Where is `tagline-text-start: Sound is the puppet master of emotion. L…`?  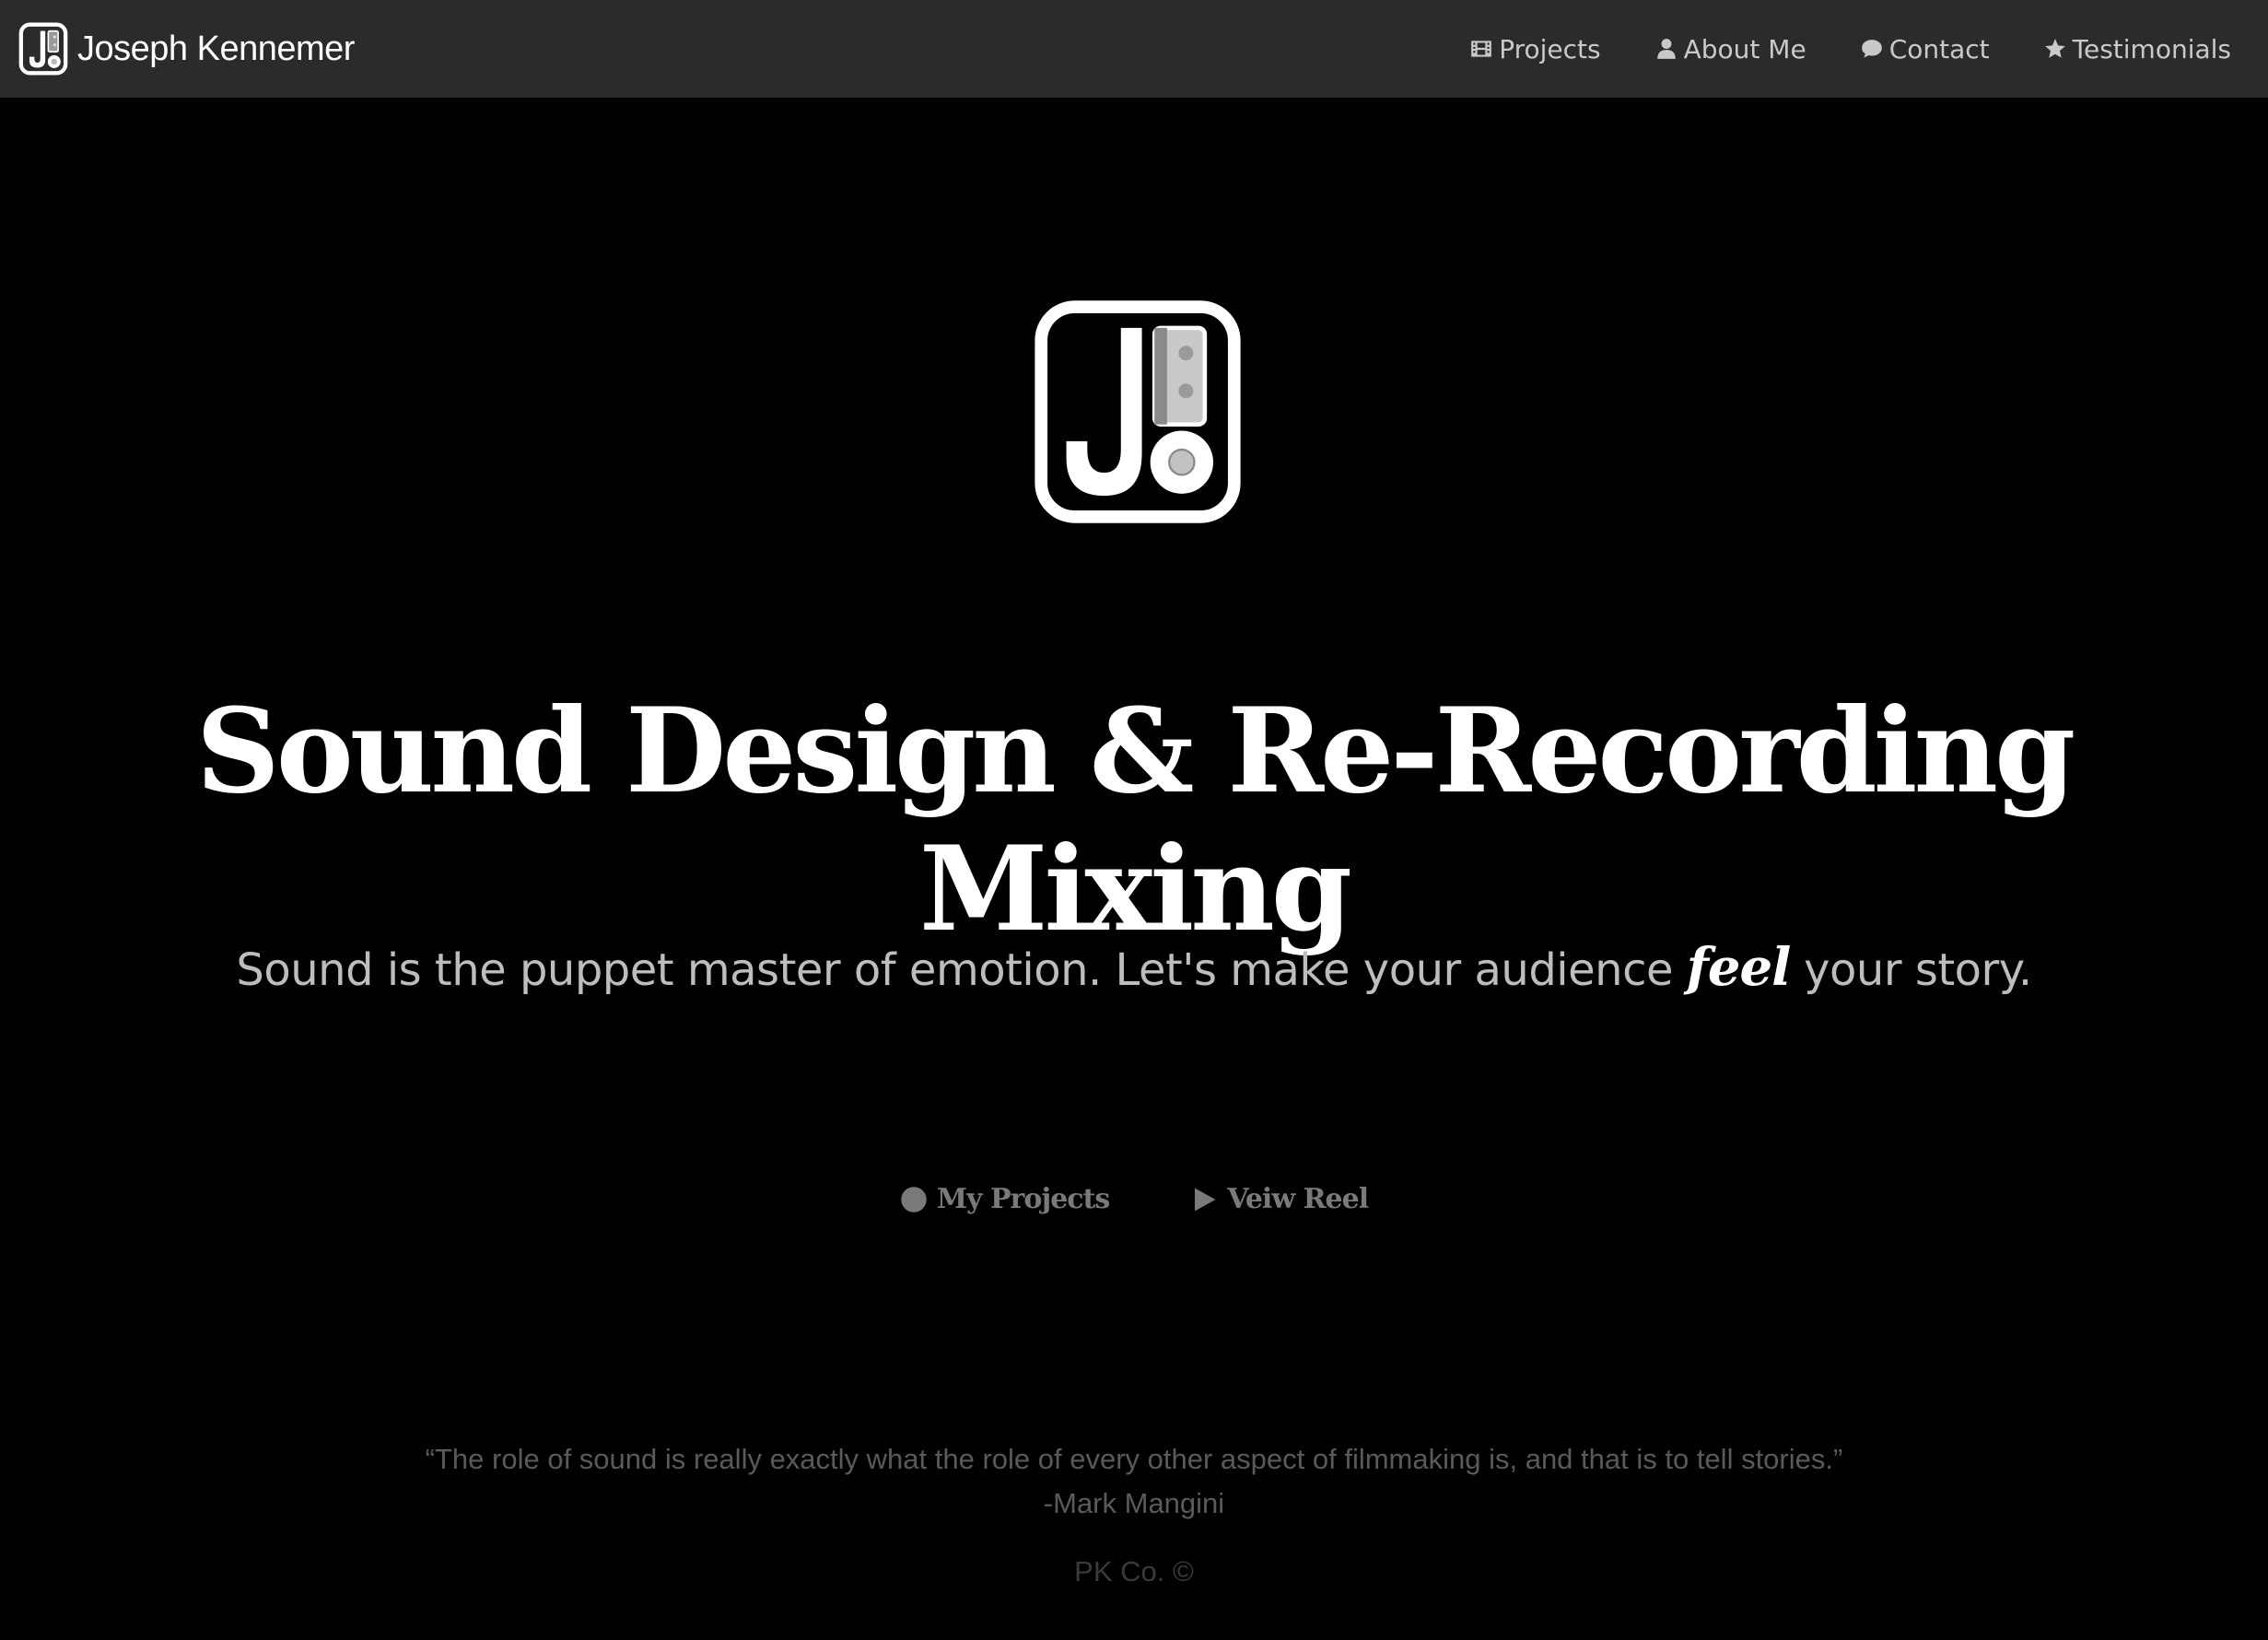 tagline-text-start: Sound is the puppet master of emotion. L… is located at coordinates (961, 970).